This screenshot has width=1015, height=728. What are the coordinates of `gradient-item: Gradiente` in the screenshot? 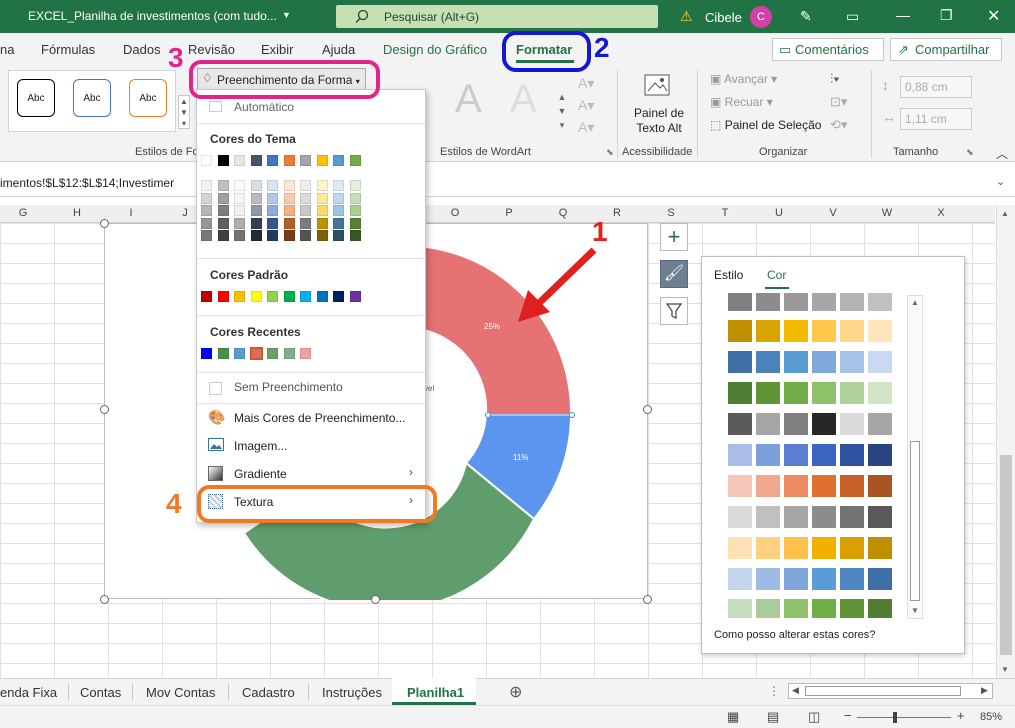 It's located at (260, 474).